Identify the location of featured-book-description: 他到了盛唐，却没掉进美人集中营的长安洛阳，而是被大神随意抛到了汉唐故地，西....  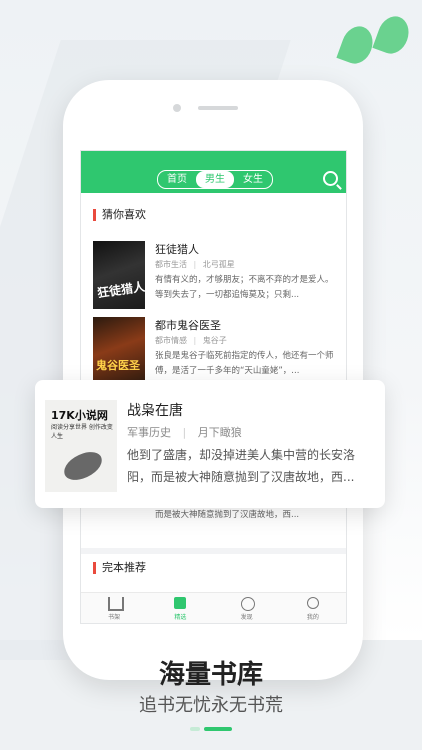
(241, 466).